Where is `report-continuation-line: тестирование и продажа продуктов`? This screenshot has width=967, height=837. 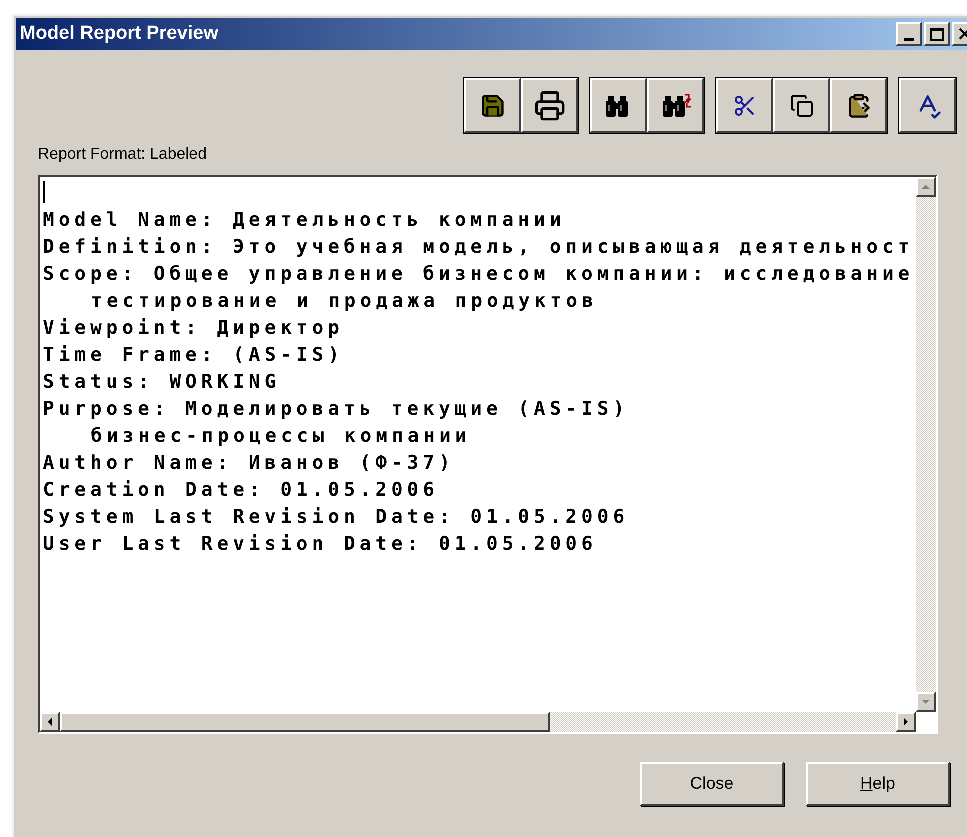 report-continuation-line: тестирование и продажа продуктов is located at coordinates (344, 301).